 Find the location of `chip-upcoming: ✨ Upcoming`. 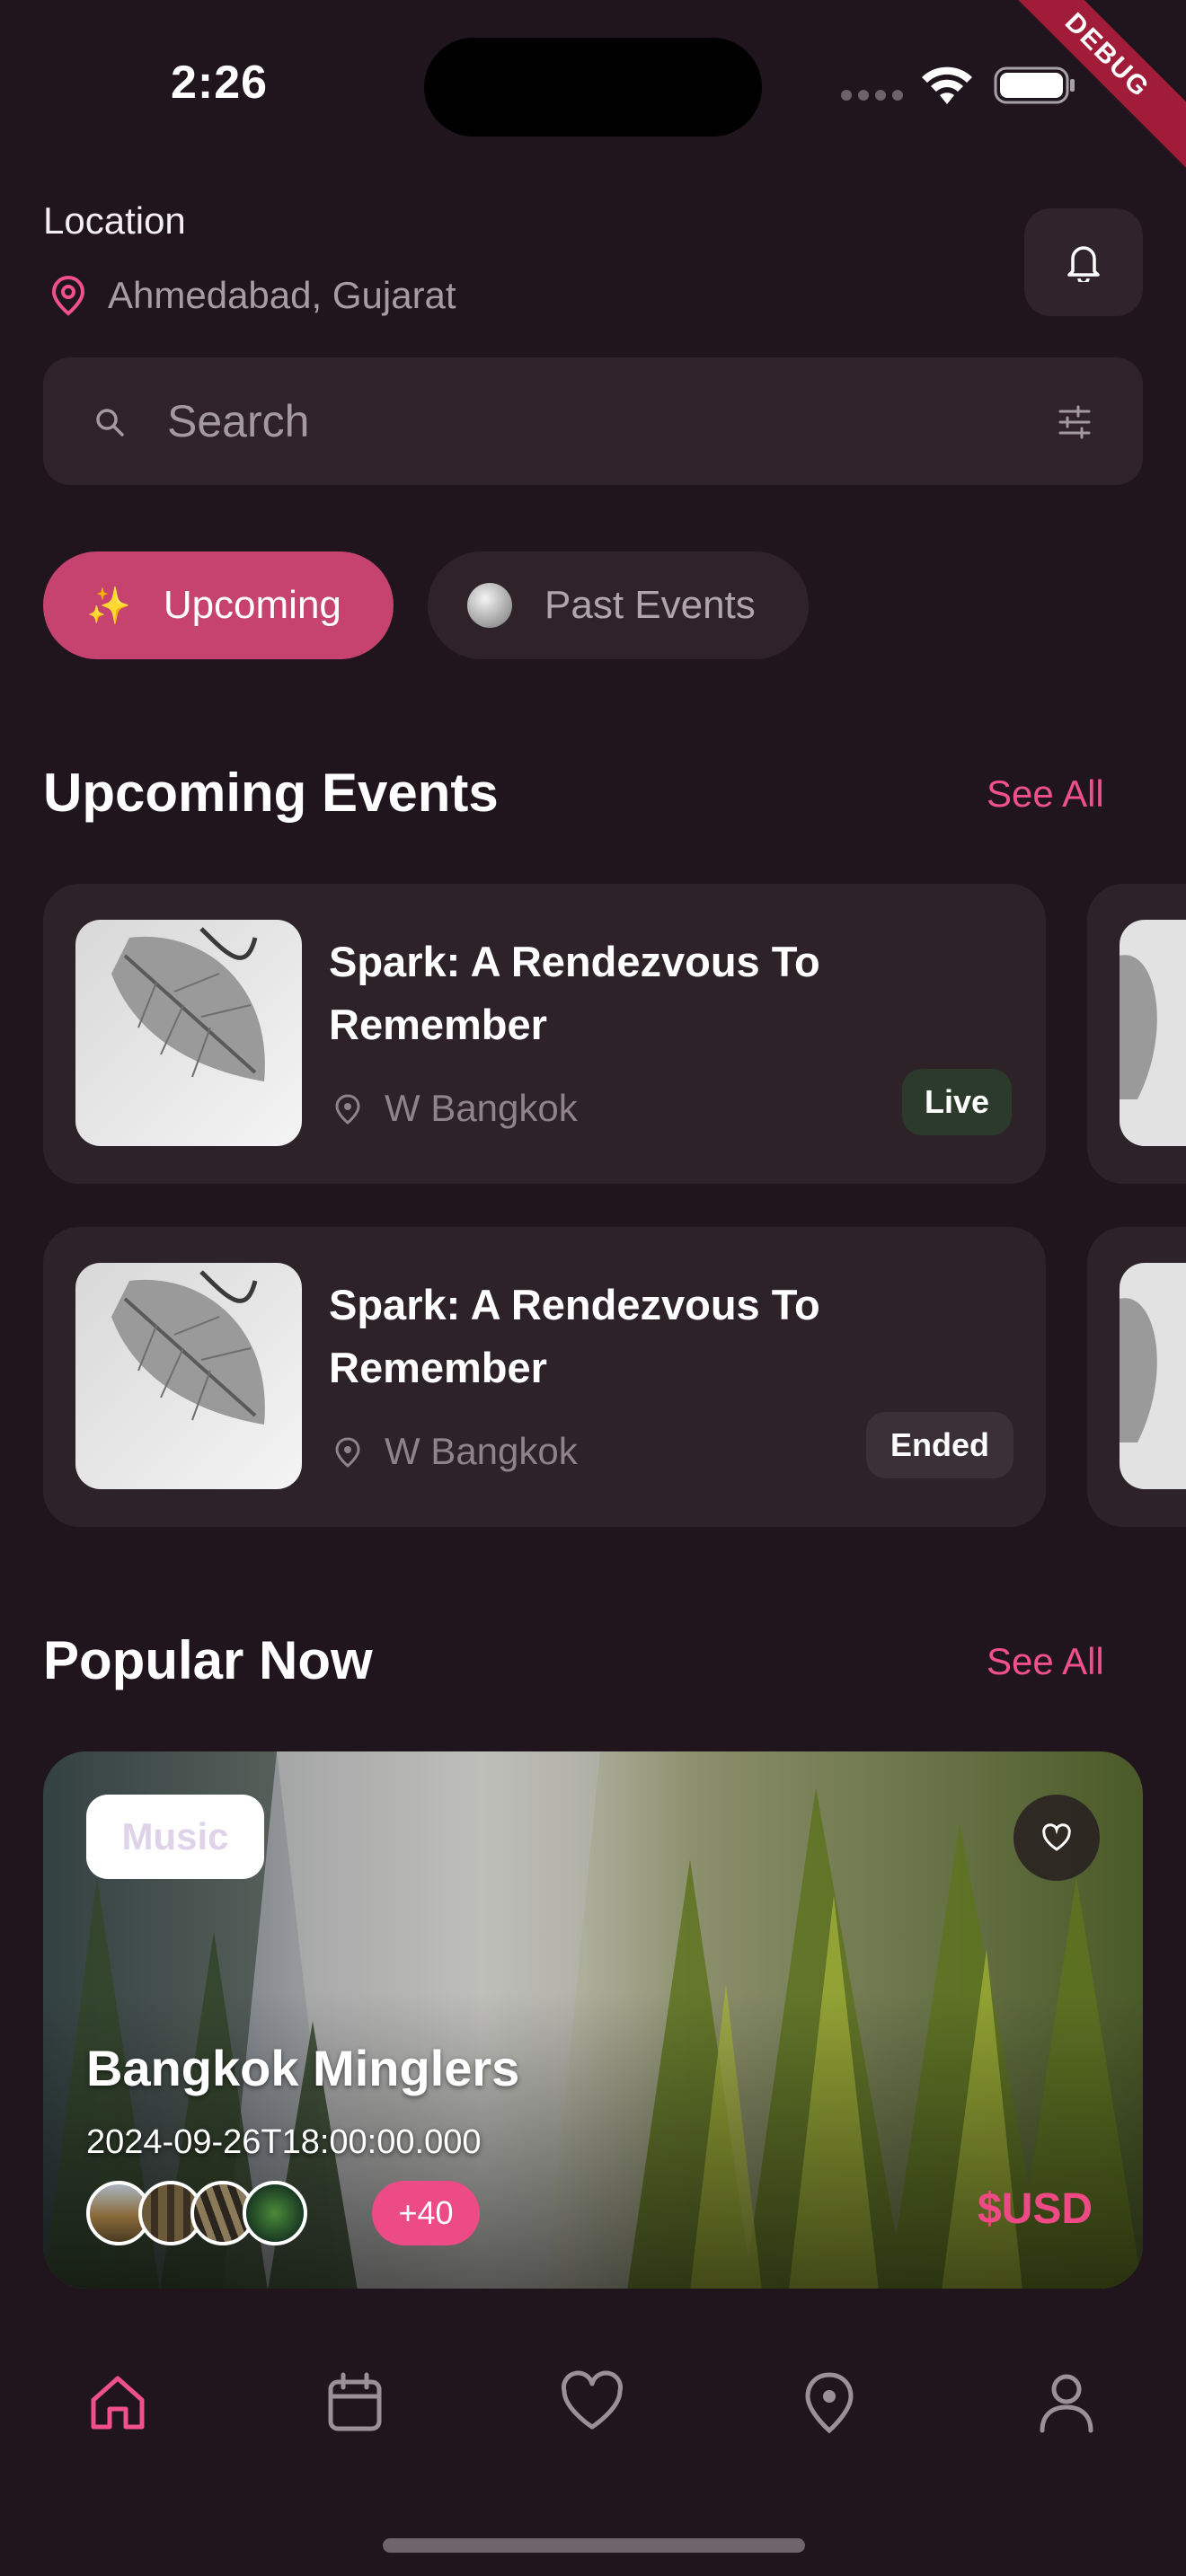

chip-upcoming: ✨ Upcoming is located at coordinates (218, 605).